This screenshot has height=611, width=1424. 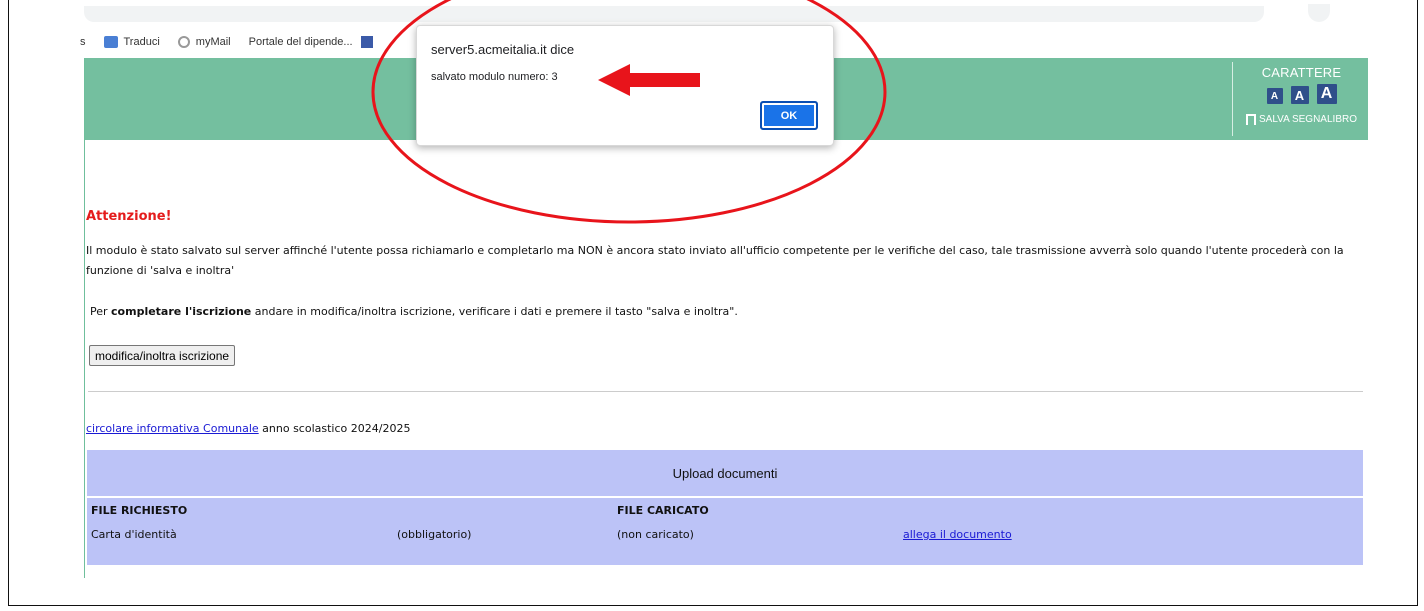 I want to click on mail-icon, so click(x=183, y=42).